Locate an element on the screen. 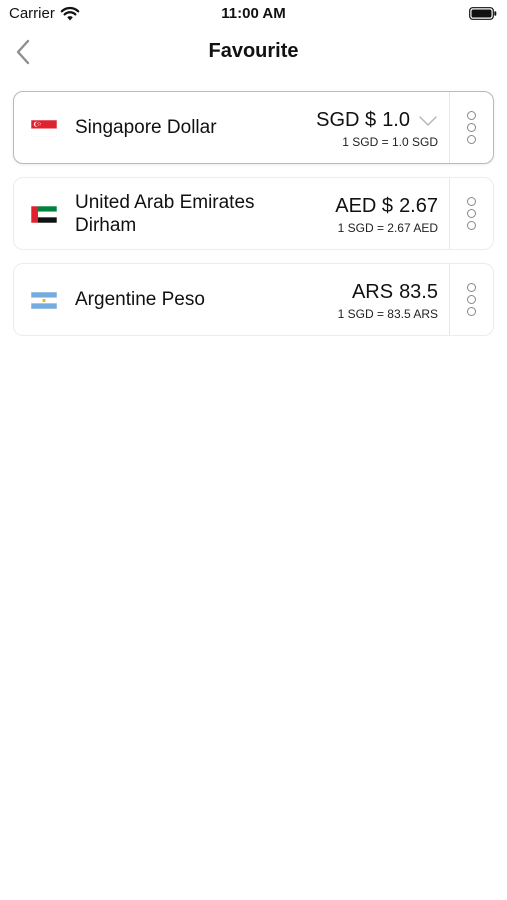 The height and width of the screenshot is (900, 507). currency-row-ars: Argentine Peso ARS 83.5 1 SGD = 83.5 ARS is located at coordinates (253, 299).